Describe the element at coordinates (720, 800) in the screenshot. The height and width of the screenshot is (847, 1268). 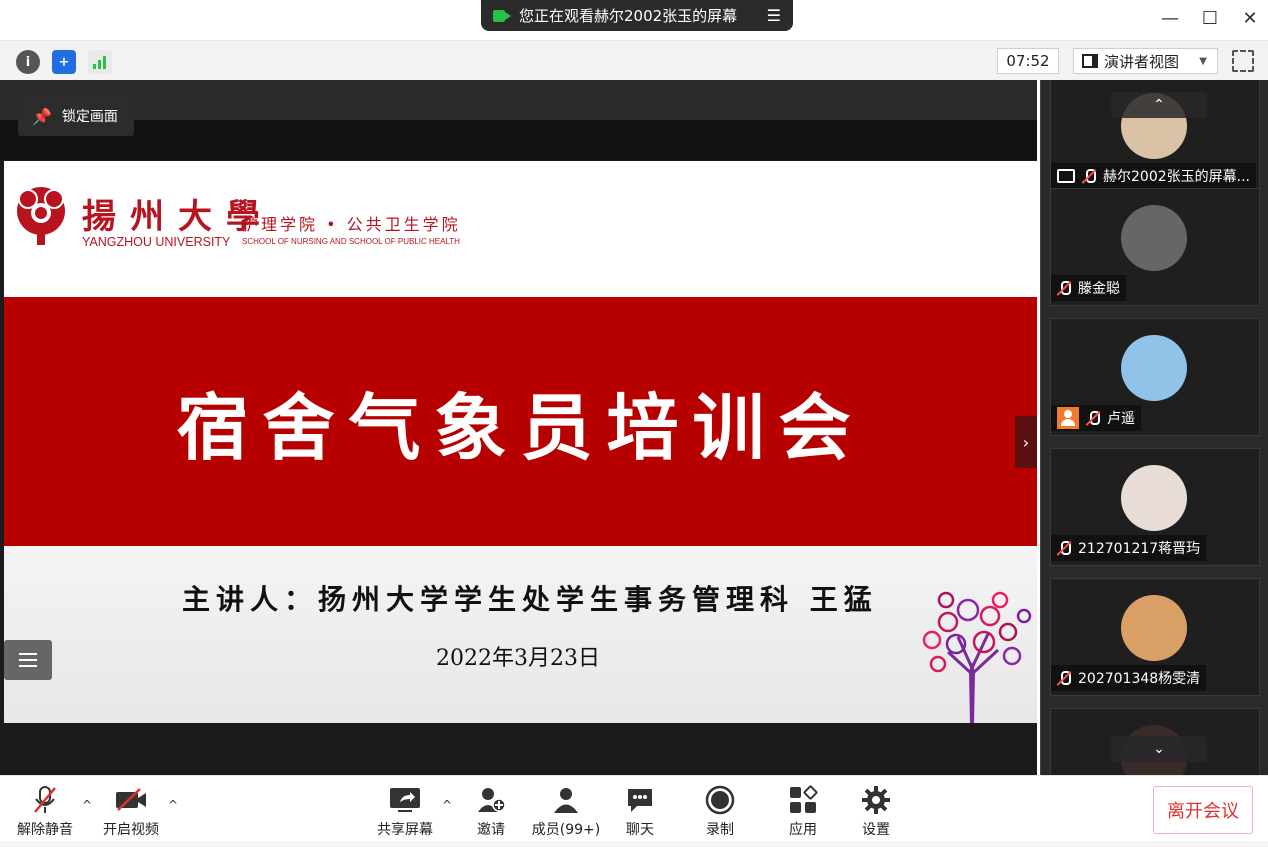
I see `record-icon` at that location.